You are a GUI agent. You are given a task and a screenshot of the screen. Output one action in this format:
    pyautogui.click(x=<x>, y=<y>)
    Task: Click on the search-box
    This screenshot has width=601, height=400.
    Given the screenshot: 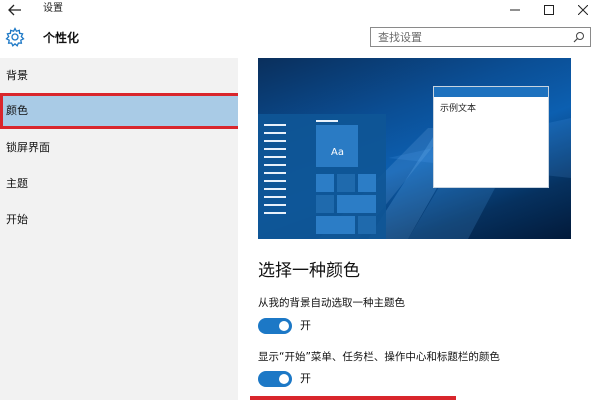 What is the action you would take?
    pyautogui.click(x=480, y=37)
    